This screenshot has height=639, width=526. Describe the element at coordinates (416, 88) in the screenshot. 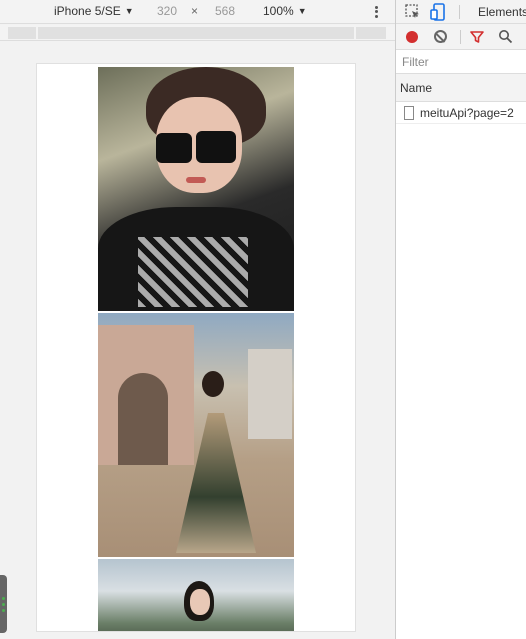

I see `column-header-label: Name` at that location.